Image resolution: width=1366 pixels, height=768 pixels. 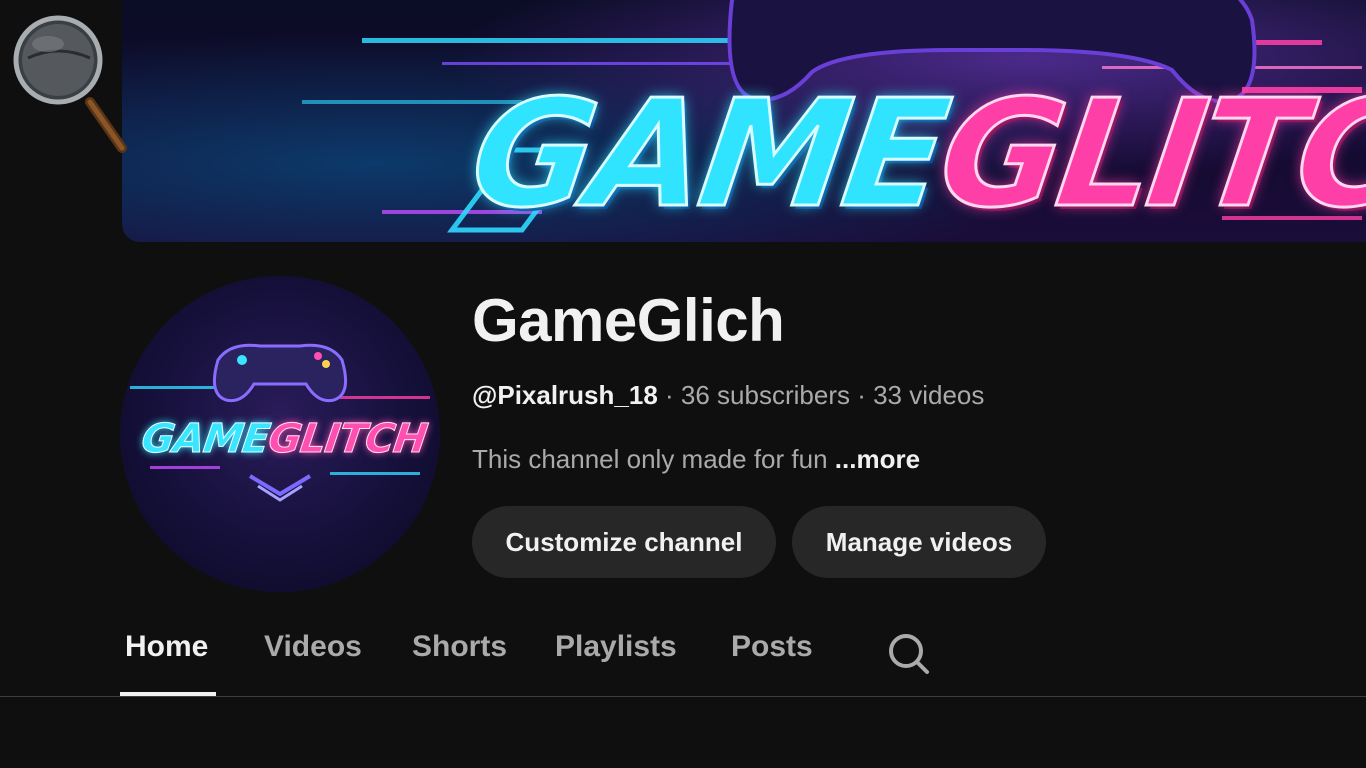 What do you see at coordinates (650, 459) in the screenshot?
I see `description-text: This channel only made for fun` at bounding box center [650, 459].